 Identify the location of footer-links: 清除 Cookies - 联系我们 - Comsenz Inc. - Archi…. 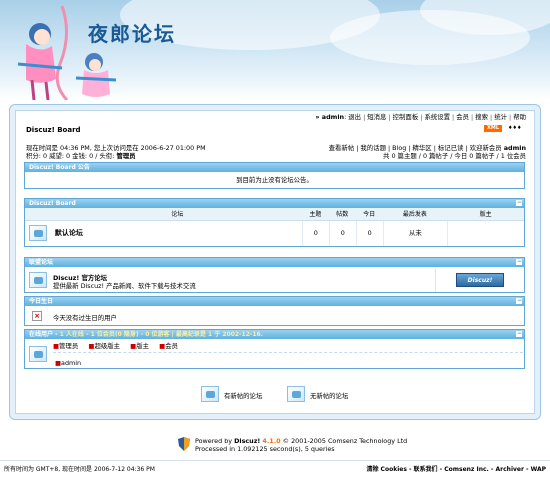
(456, 468).